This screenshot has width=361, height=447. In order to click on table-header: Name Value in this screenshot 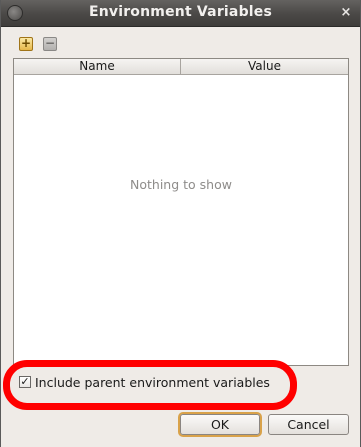, I will do `click(181, 67)`.